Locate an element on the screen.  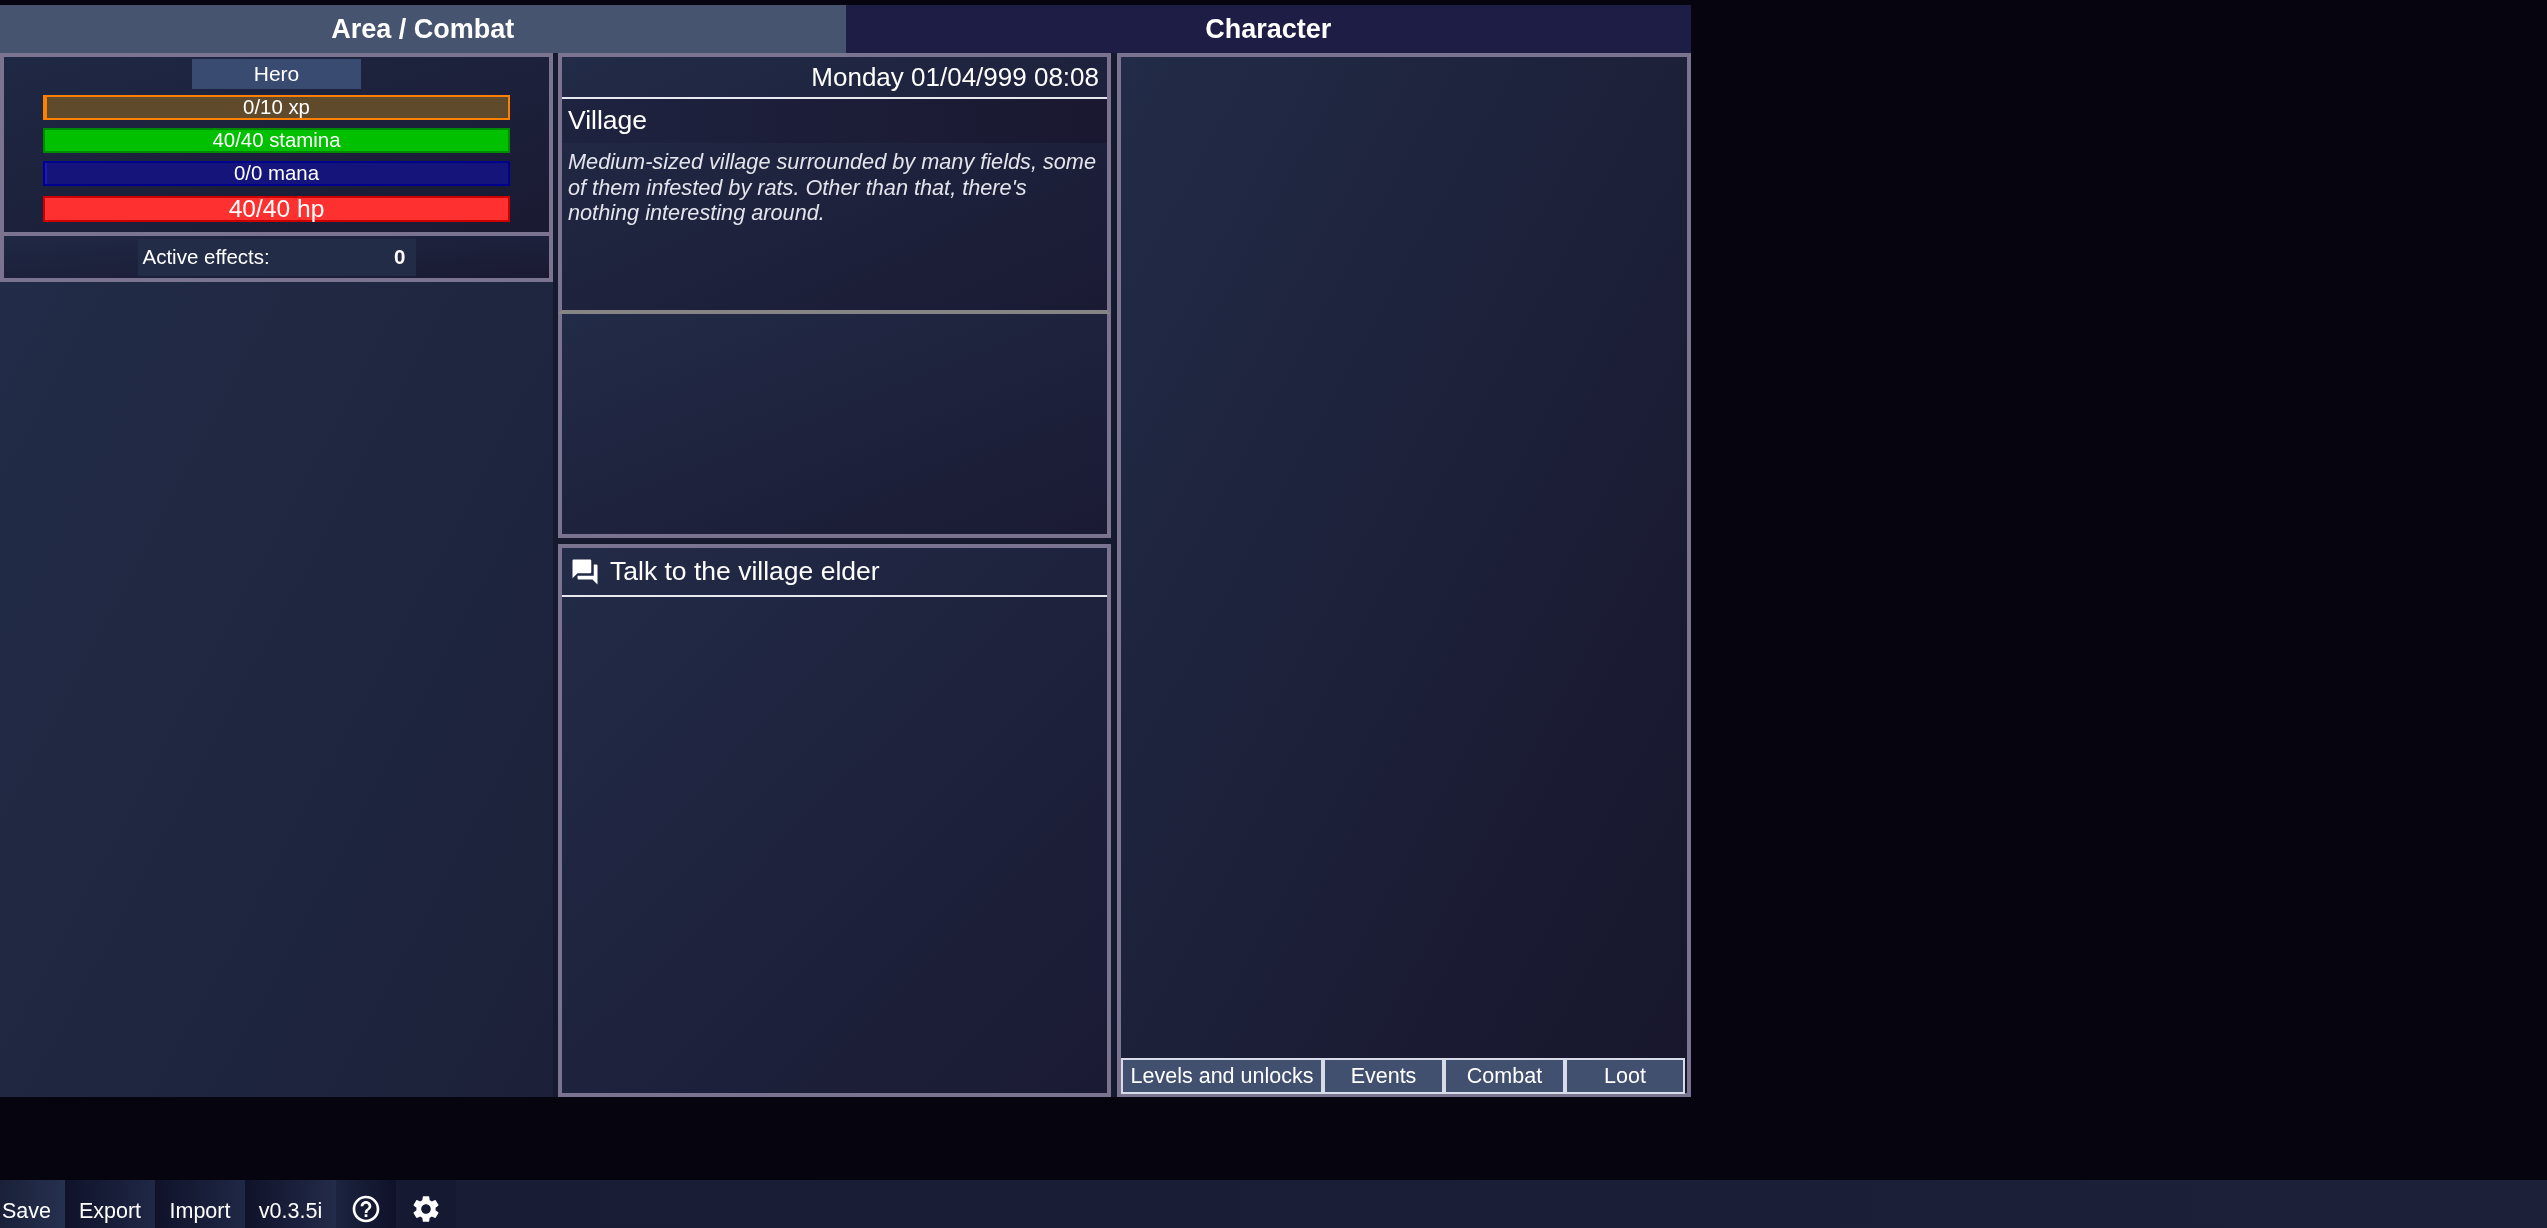
help-icon is located at coordinates (366, 1209).